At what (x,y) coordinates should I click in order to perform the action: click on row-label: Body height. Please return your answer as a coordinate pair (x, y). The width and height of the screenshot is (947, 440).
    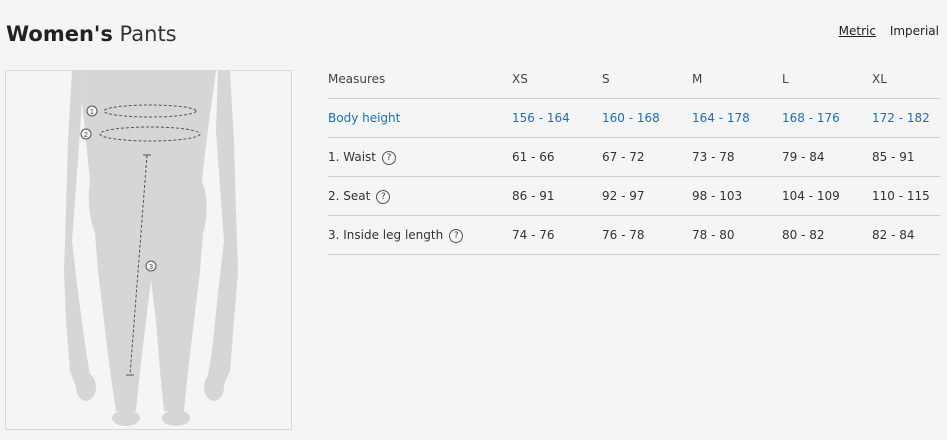
    Looking at the image, I should click on (364, 118).